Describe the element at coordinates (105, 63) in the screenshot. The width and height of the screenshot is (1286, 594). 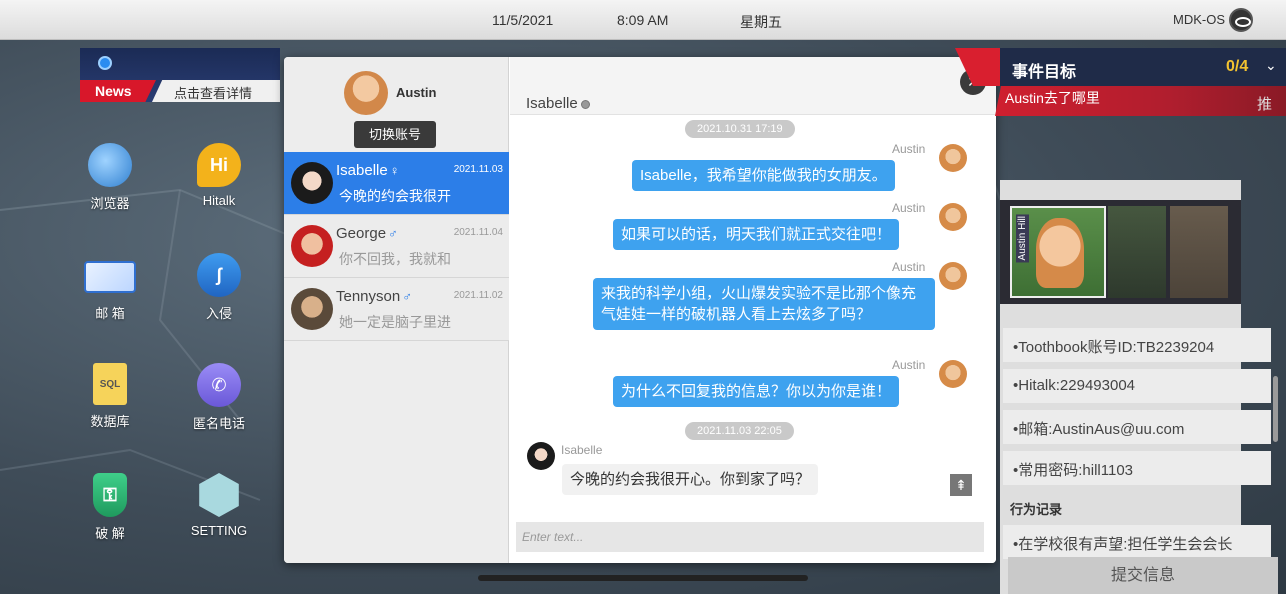
I see `news-globe-icon` at that location.